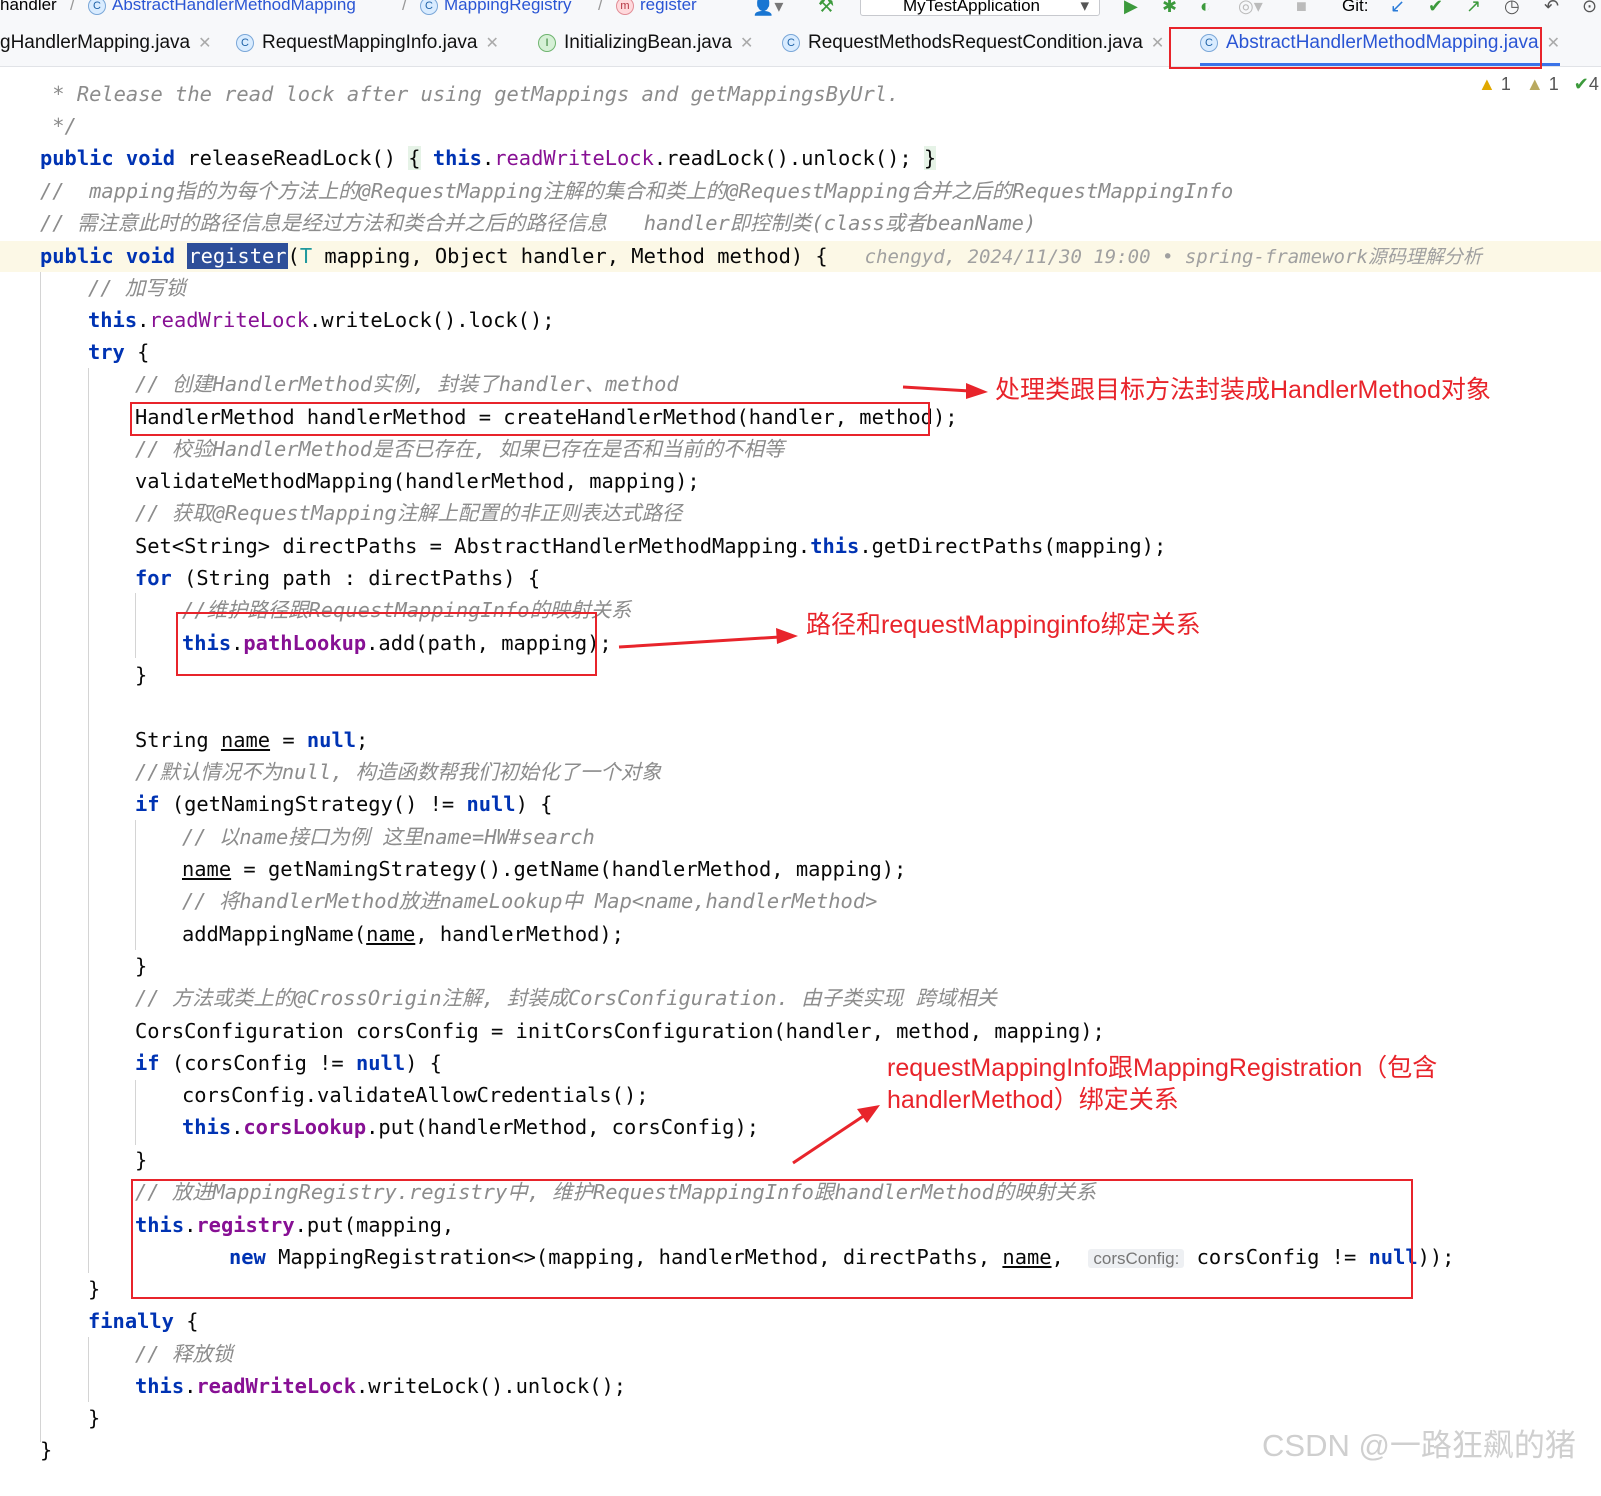  Describe the element at coordinates (398, 772) in the screenshot. I see `code-line: //默认情况不为null, 构造函数帮我们初始化了一个对象` at that location.